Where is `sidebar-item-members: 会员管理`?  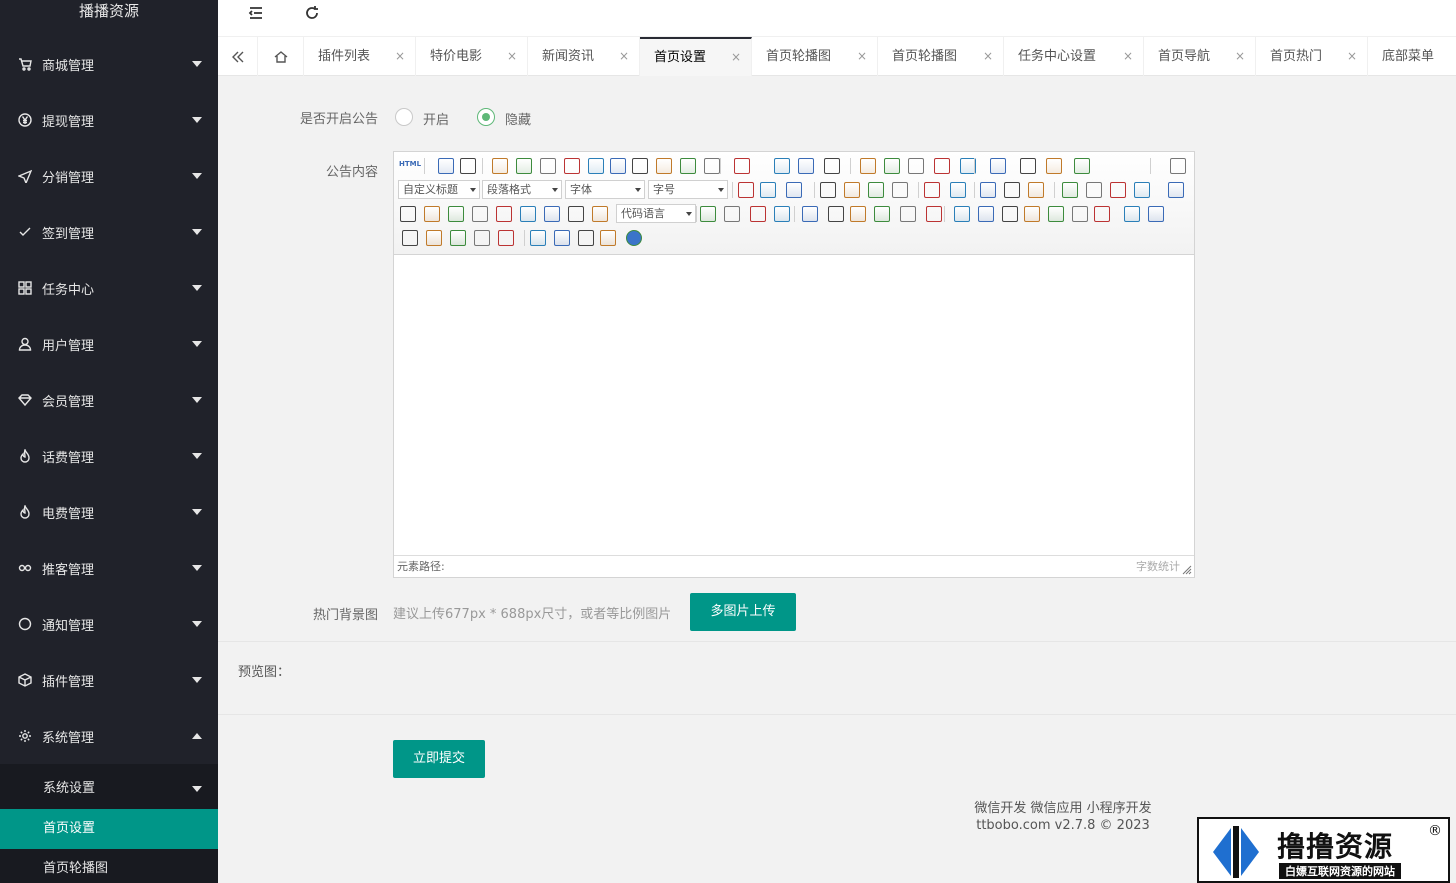
sidebar-item-members: 会员管理 is located at coordinates (109, 400).